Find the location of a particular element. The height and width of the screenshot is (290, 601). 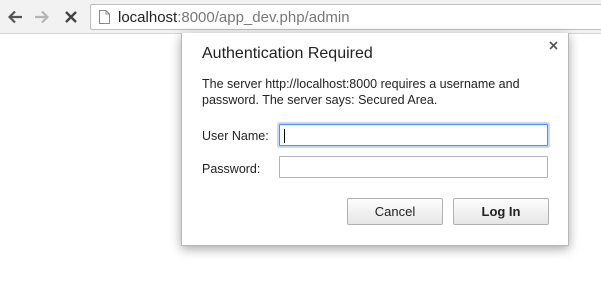

forward-button is located at coordinates (42, 17).